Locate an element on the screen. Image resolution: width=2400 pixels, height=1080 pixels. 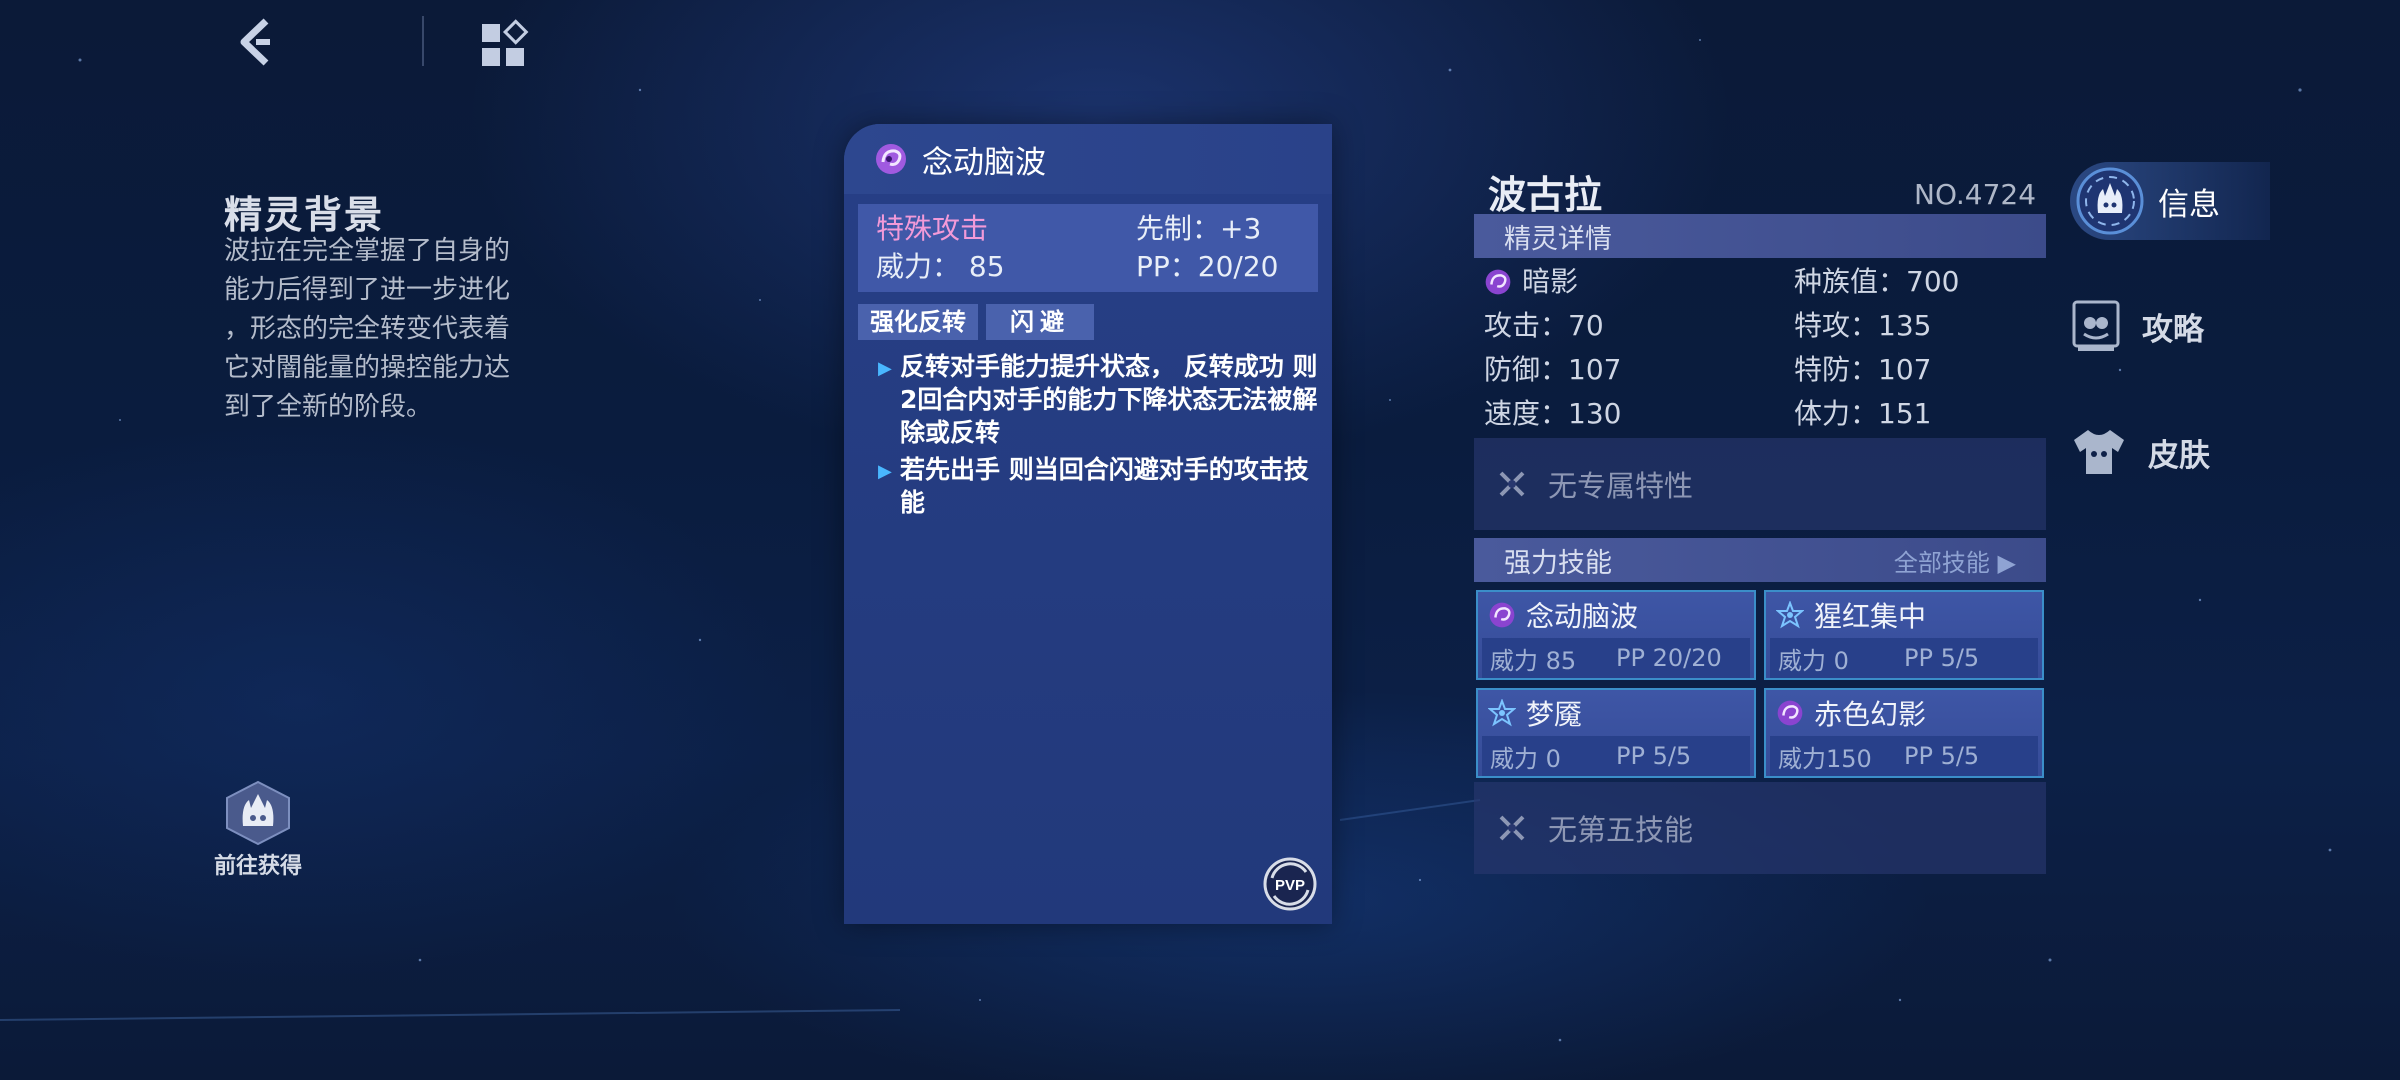
move-name: 赤色幻影 is located at coordinates (1870, 714).